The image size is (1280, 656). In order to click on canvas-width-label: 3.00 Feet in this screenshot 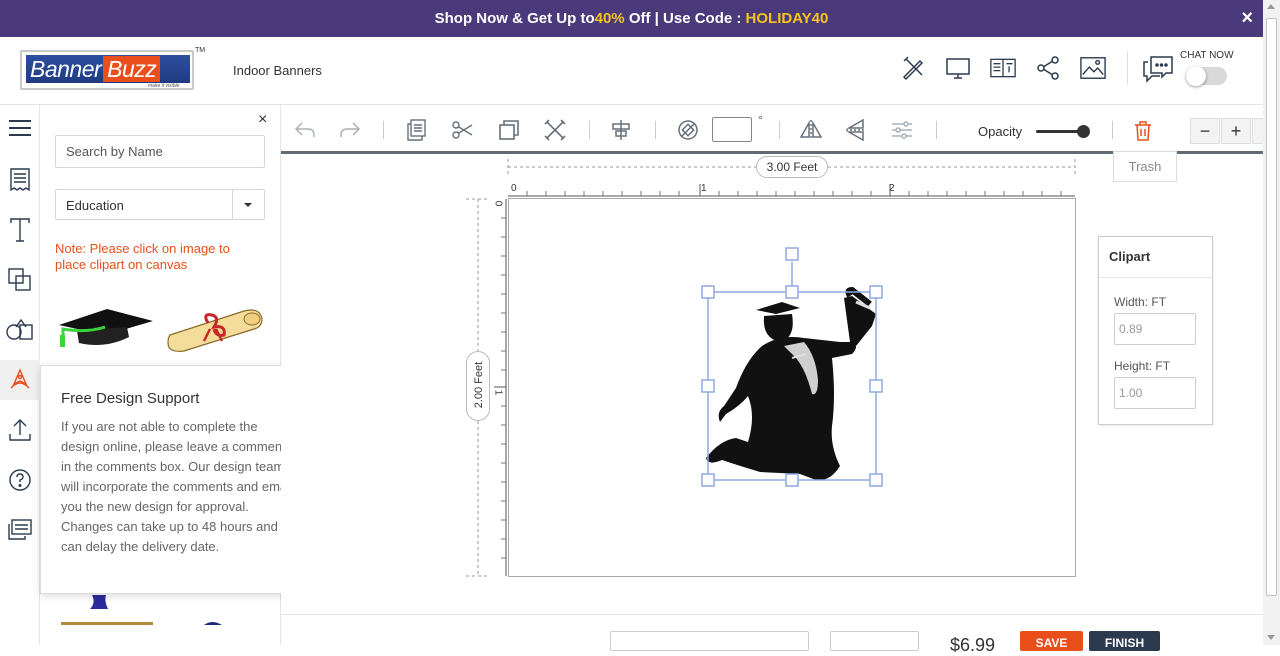, I will do `click(792, 167)`.